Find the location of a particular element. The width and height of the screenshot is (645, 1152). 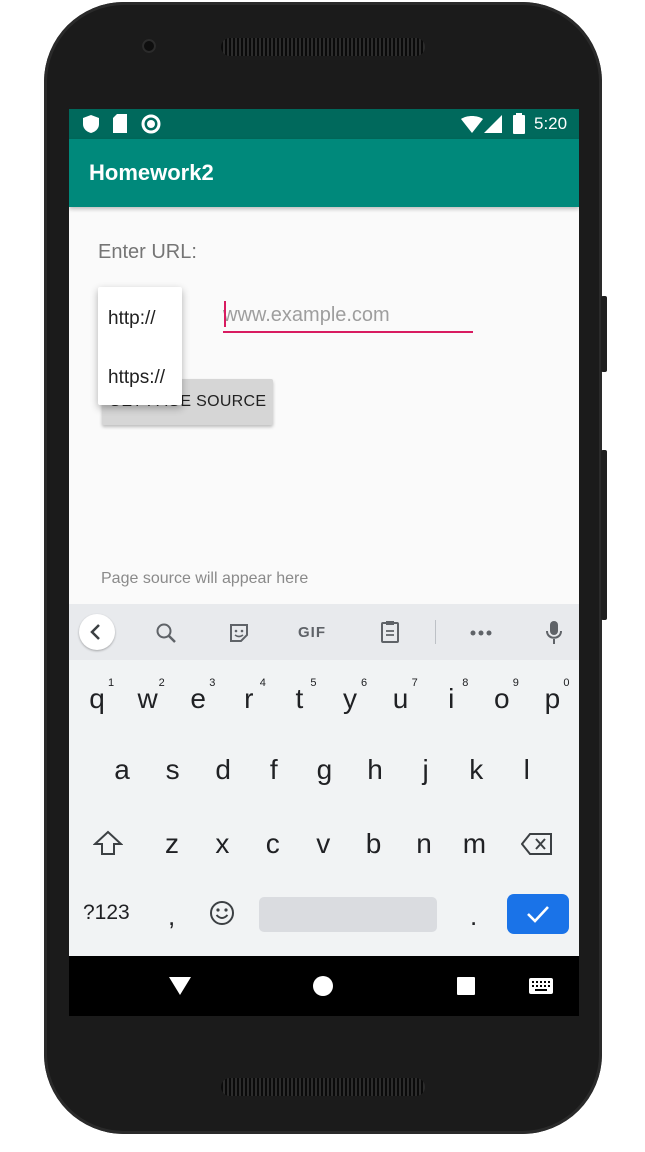

keyboard-switch-icon is located at coordinates (541, 986).